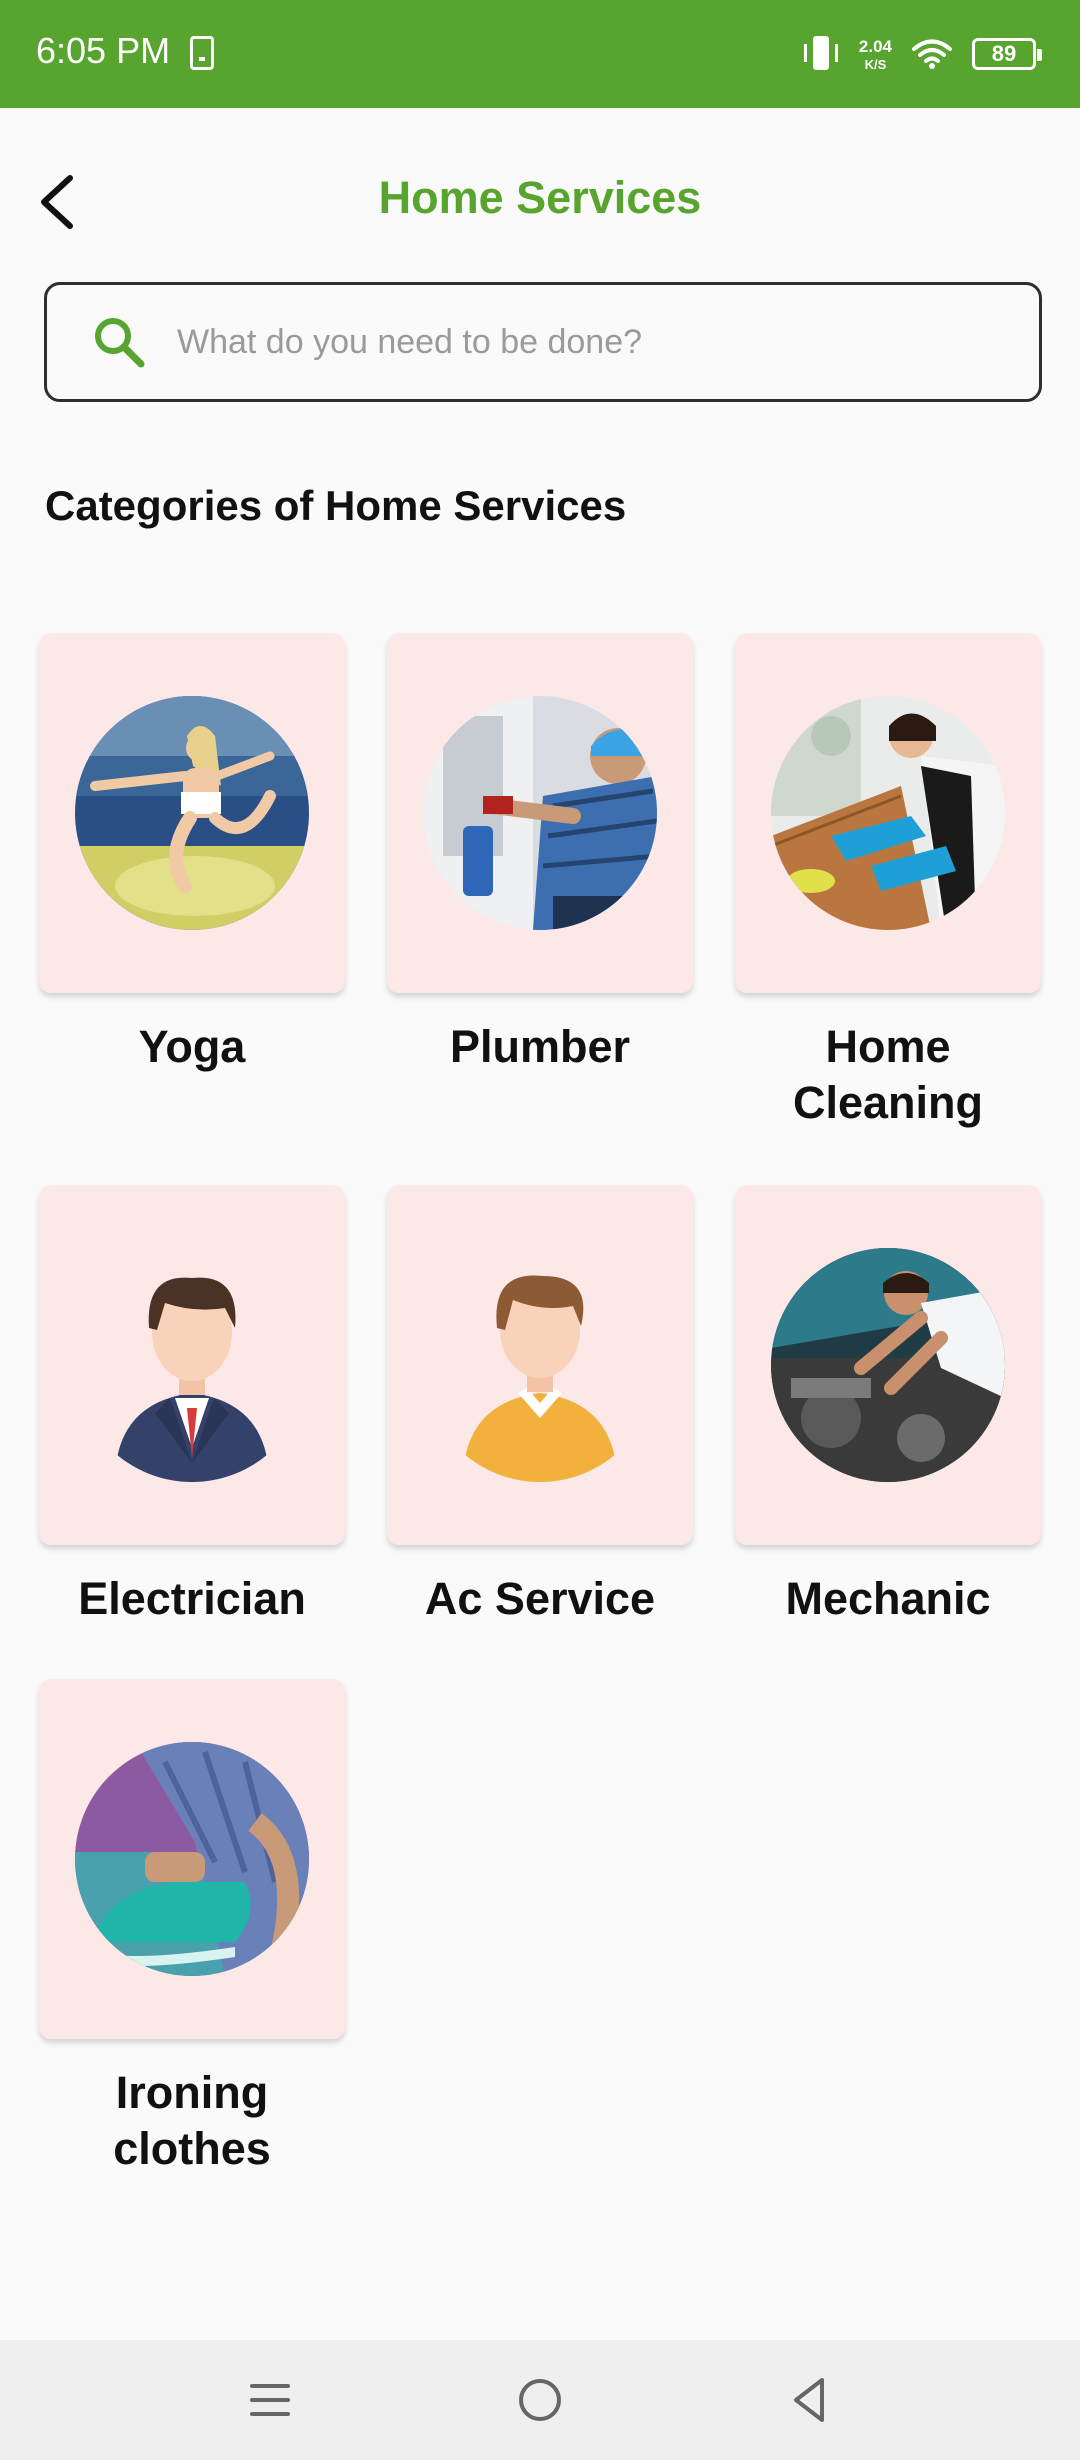 The image size is (1080, 2460). I want to click on category-ac-service: Ac Service, so click(540, 1406).